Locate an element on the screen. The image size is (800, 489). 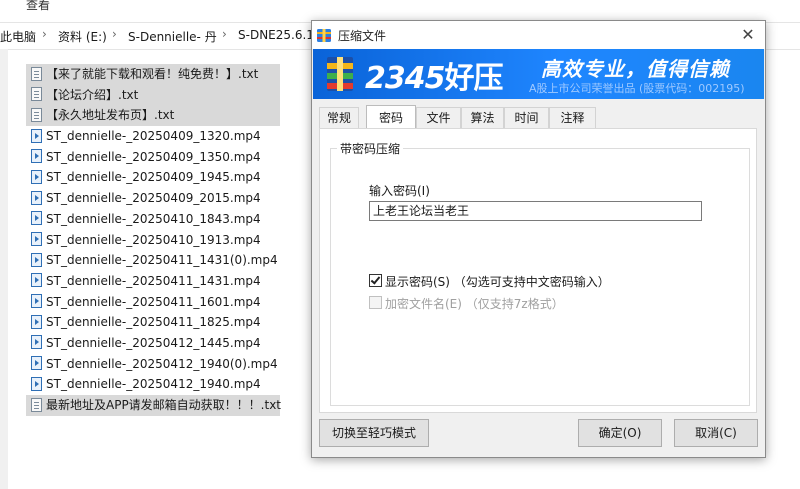
file-name: 【论坛介绍】.txt is located at coordinates (92, 94).